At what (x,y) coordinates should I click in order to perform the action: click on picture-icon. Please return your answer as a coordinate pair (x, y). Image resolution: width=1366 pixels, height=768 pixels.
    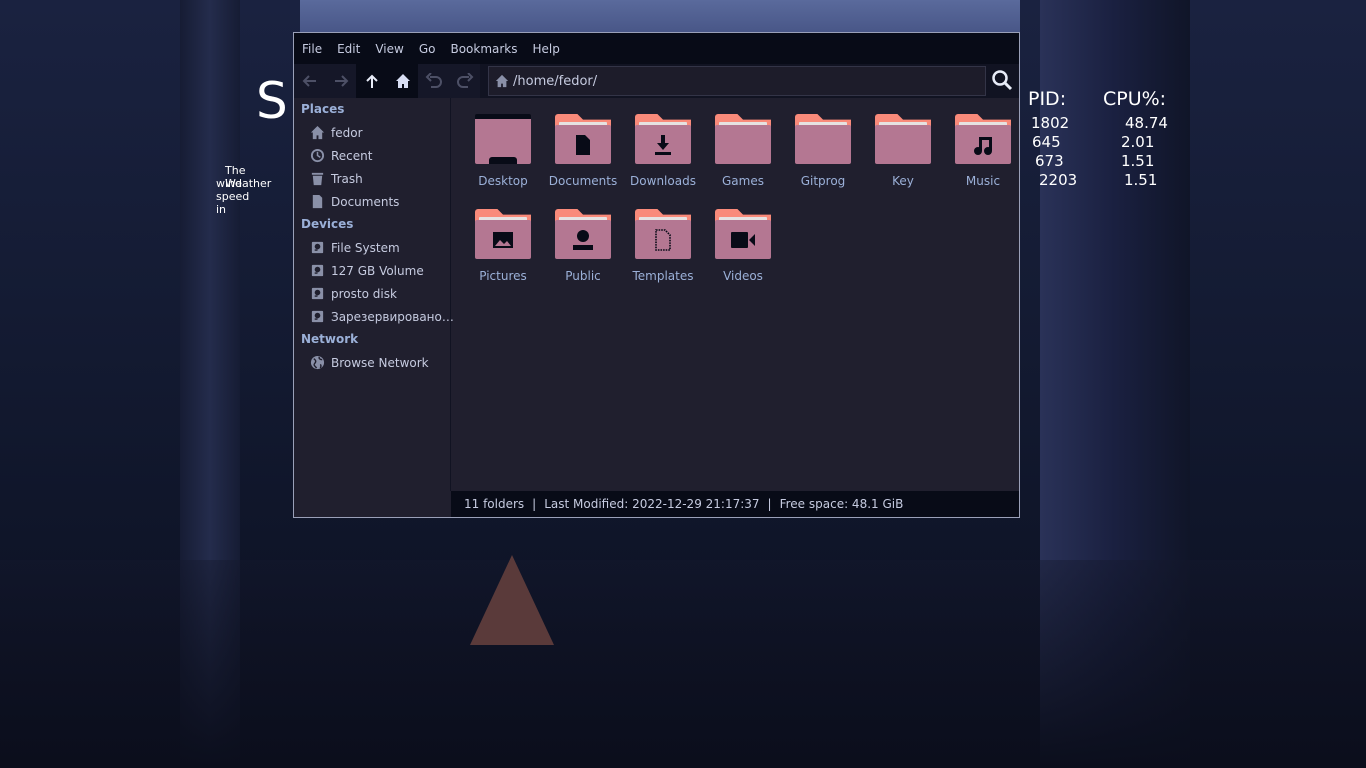
    Looking at the image, I should click on (503, 239).